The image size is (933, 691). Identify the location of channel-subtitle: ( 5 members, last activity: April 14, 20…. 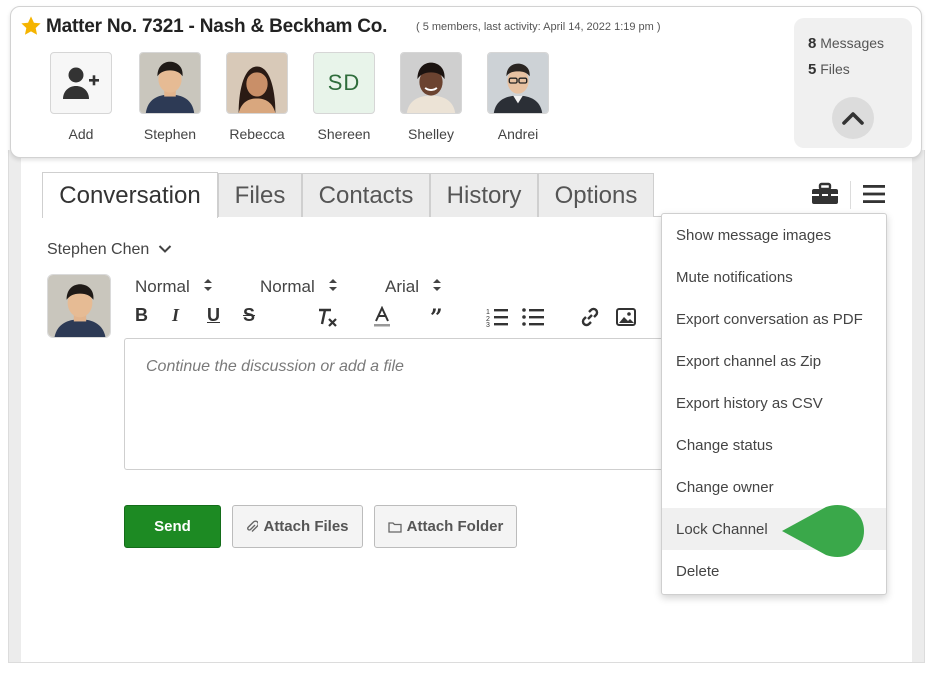
(538, 27).